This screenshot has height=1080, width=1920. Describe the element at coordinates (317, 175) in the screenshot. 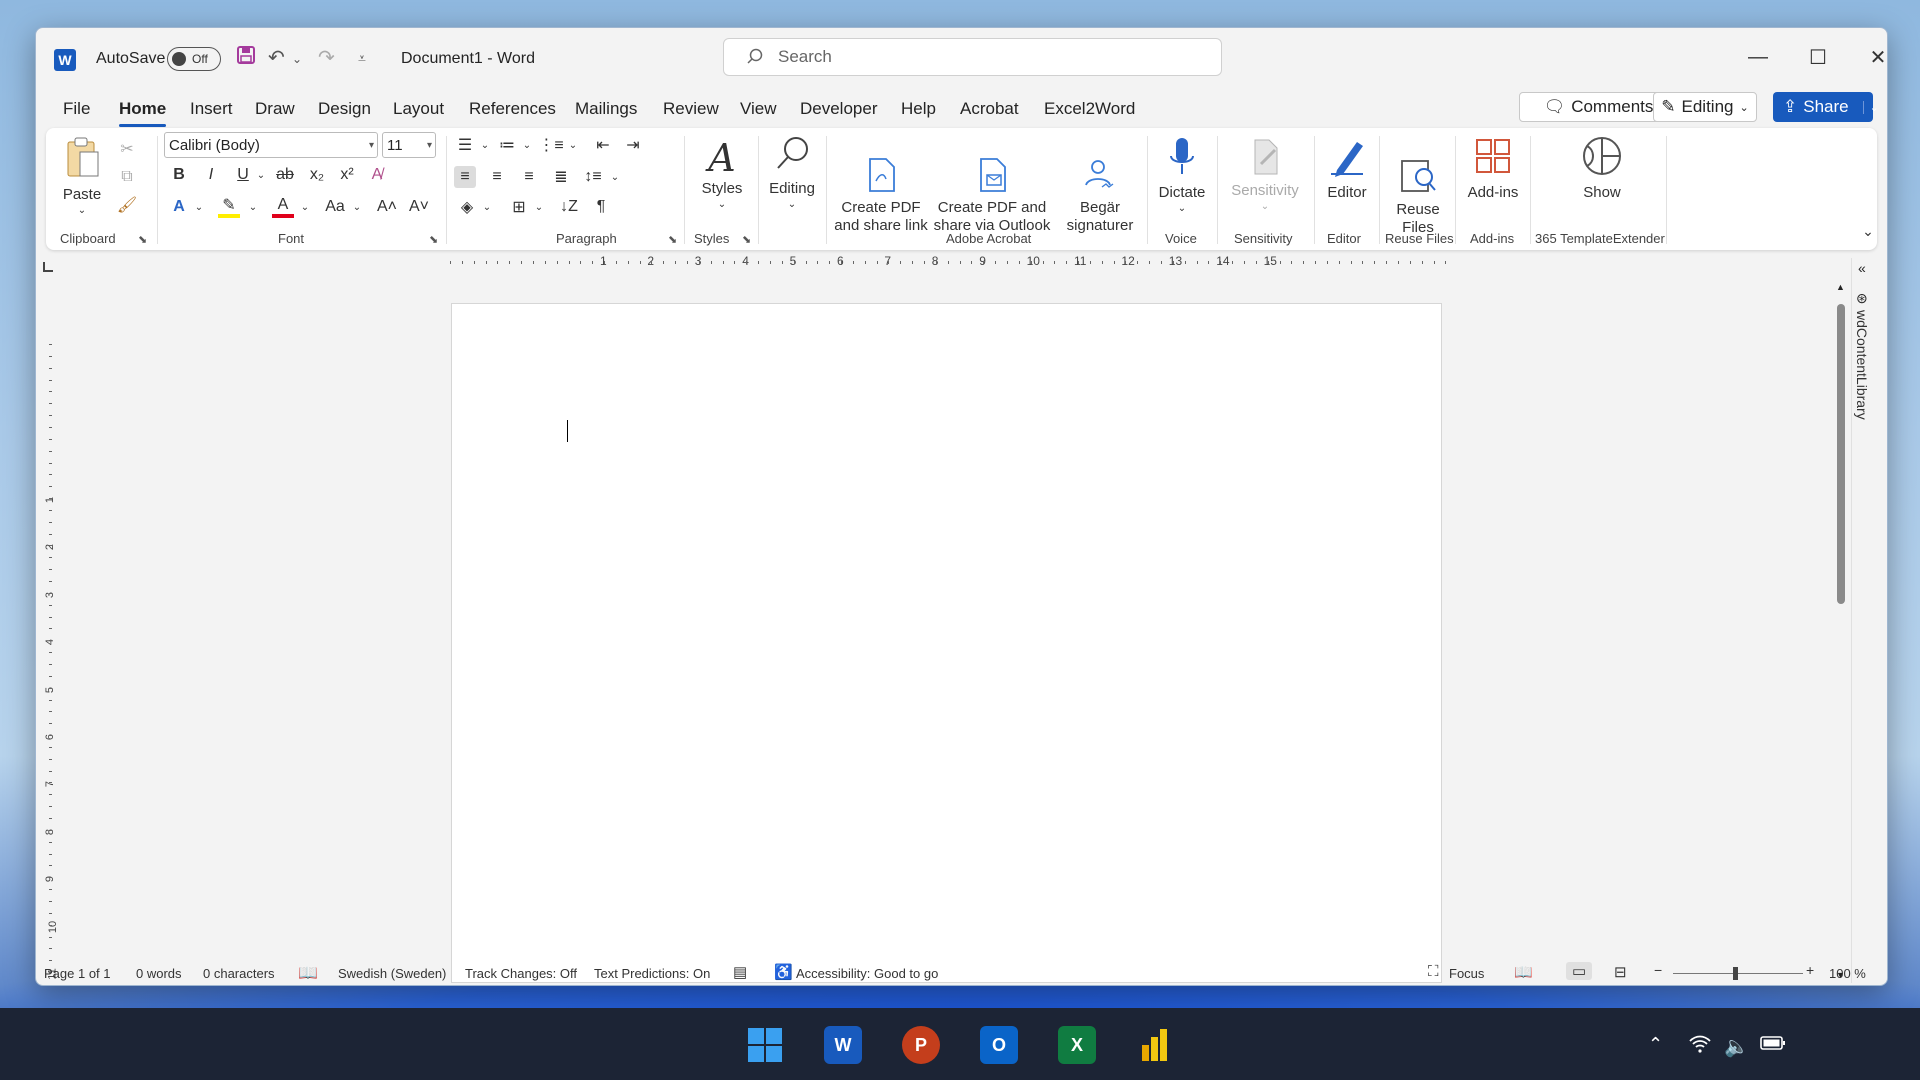

I see `subscript-icon: x₂` at that location.